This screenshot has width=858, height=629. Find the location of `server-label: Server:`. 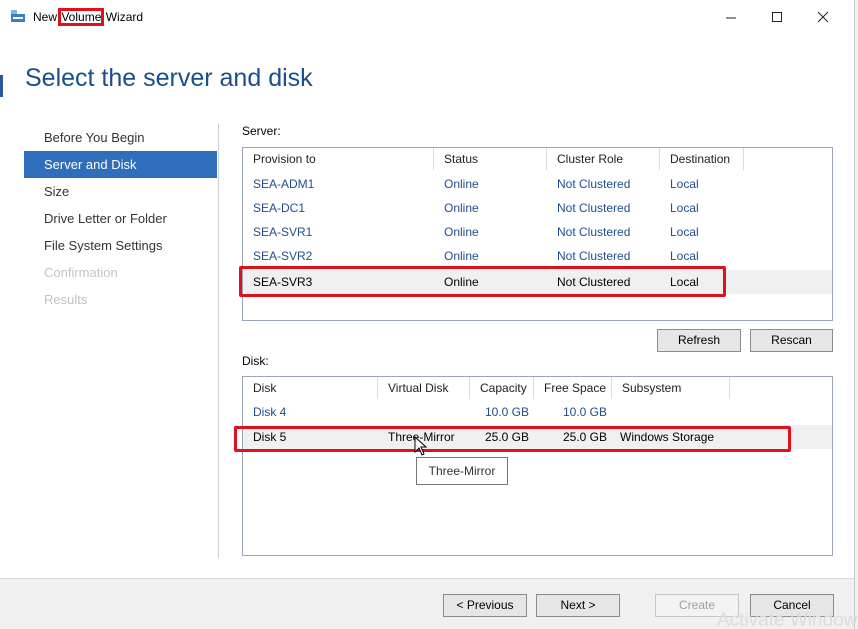

server-label: Server: is located at coordinates (261, 131).